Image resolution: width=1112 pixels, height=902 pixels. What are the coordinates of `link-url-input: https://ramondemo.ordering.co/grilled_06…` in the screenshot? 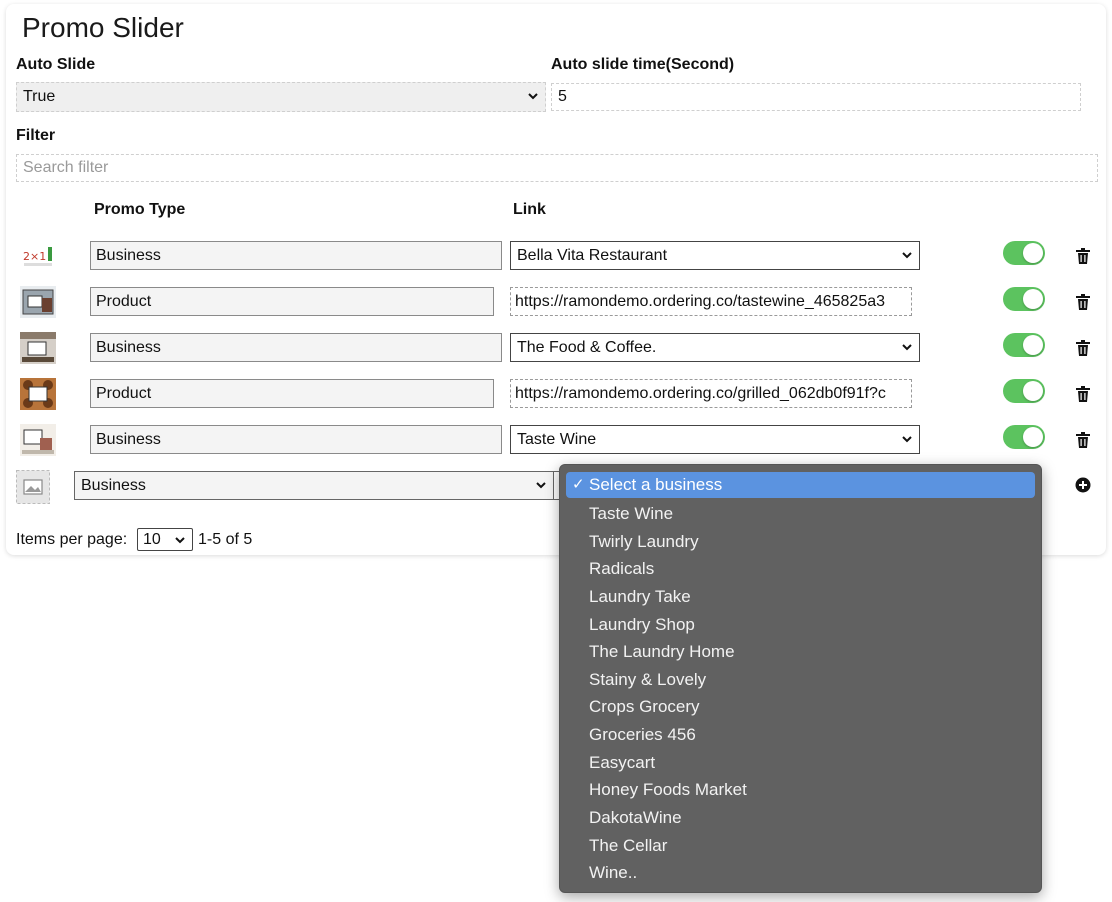 It's located at (711, 393).